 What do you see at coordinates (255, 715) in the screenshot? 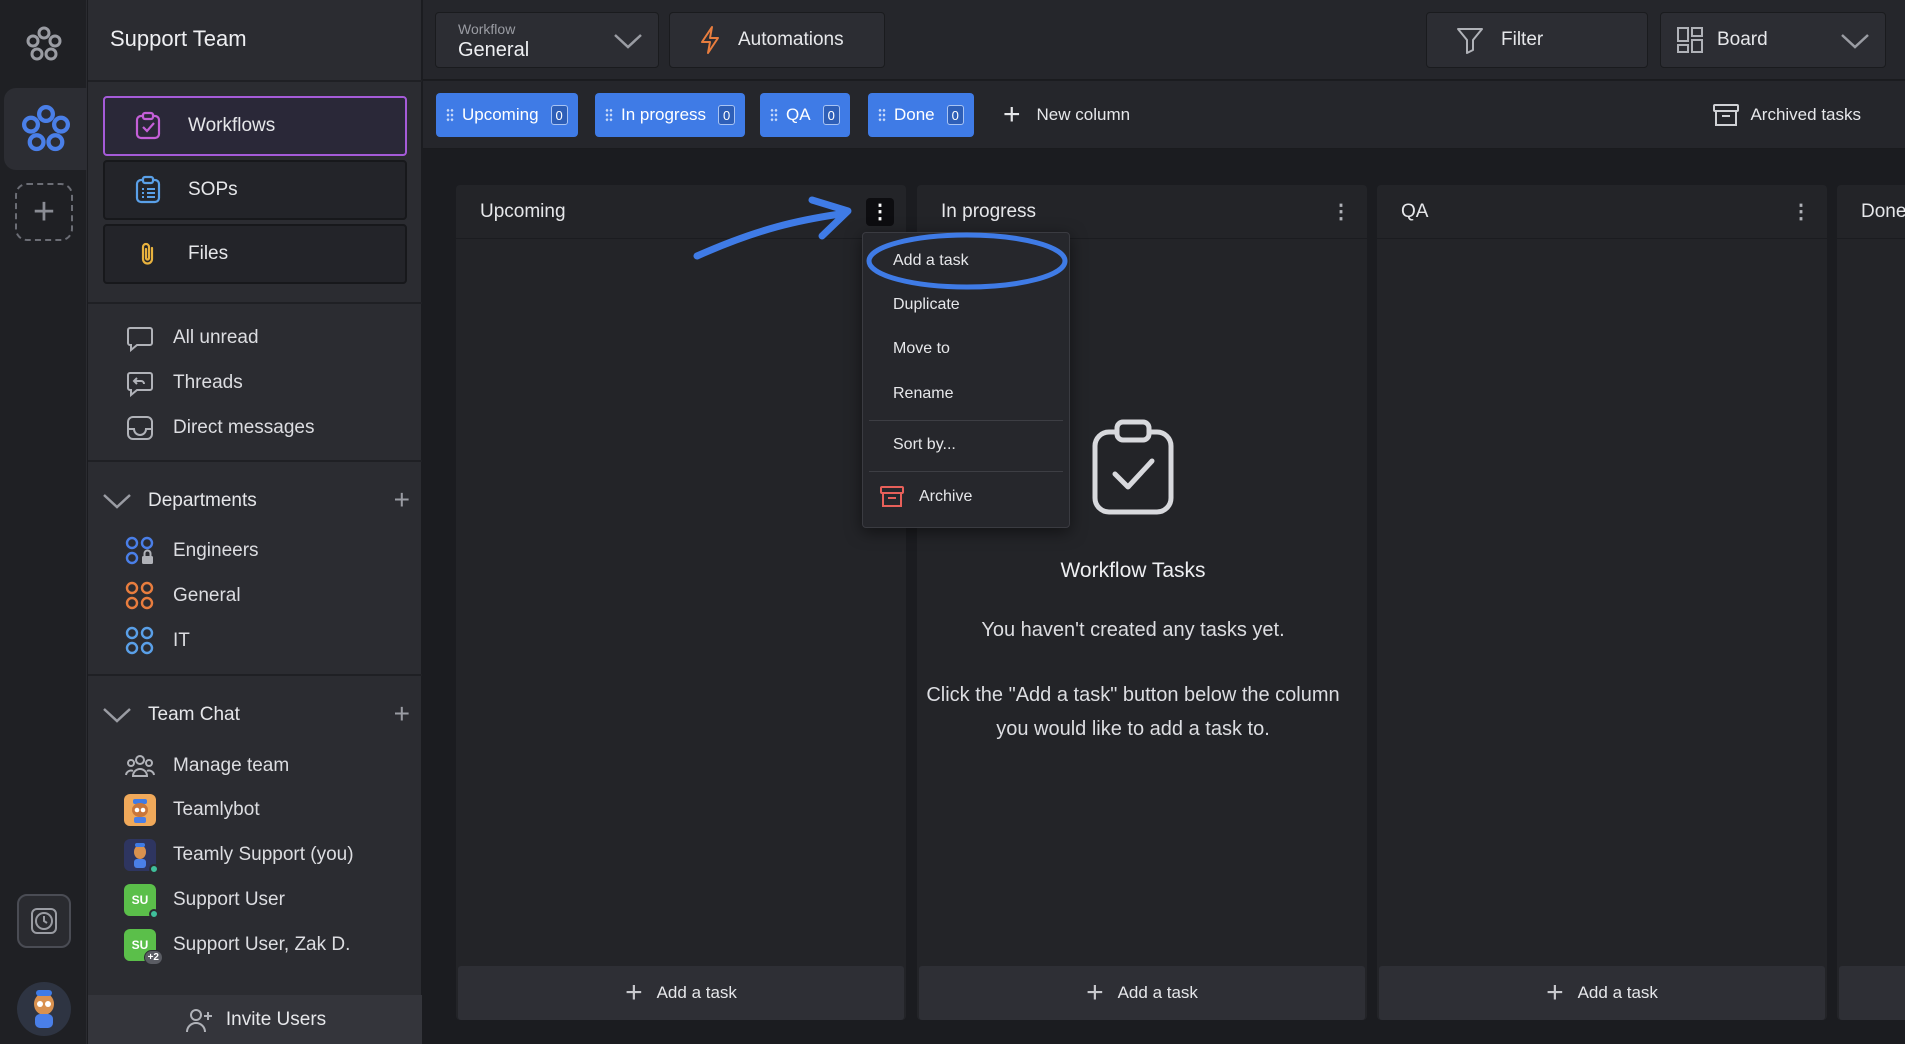
I see `team-chat-section-header: Team Chat +` at bounding box center [255, 715].